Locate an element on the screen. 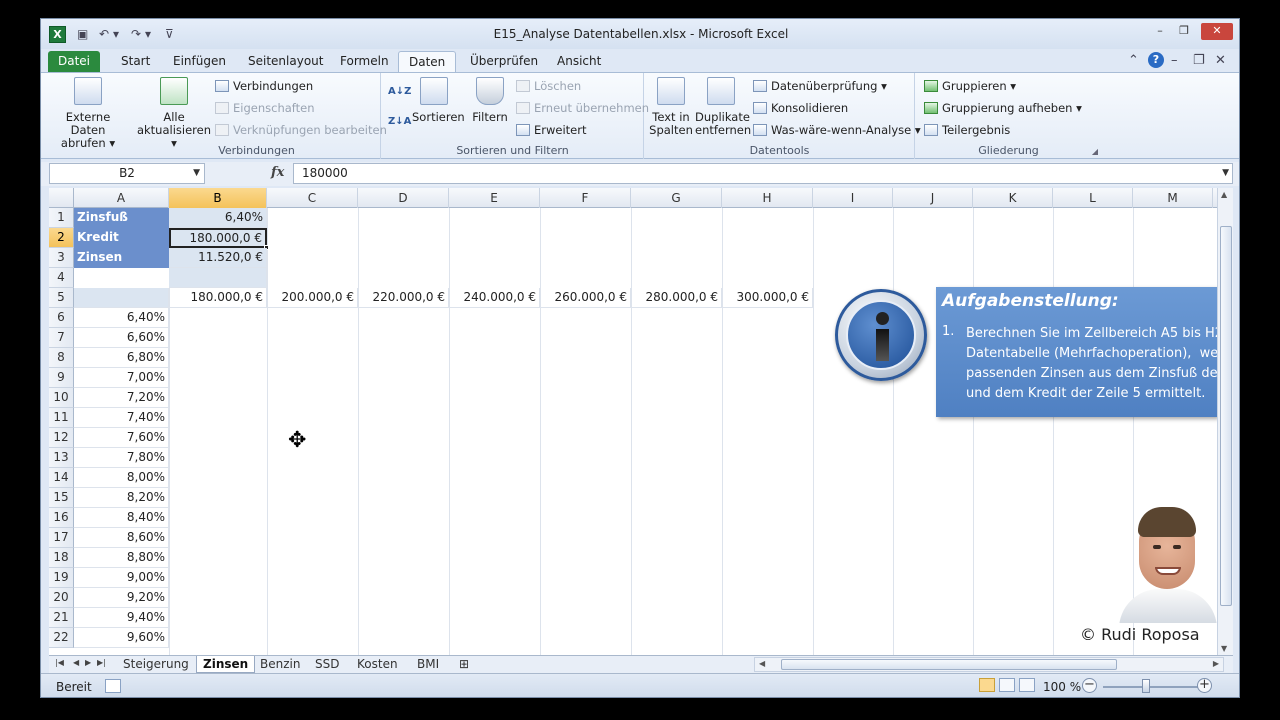 This screenshot has width=1280, height=720. row-header: 16 is located at coordinates (61, 518).